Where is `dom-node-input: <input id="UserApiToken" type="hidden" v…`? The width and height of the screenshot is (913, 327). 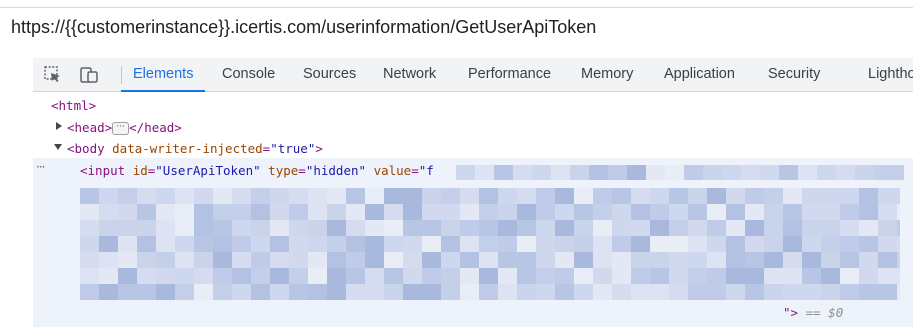
dom-node-input: <input id="UserApiToken" type="hidden" v… is located at coordinates (257, 171).